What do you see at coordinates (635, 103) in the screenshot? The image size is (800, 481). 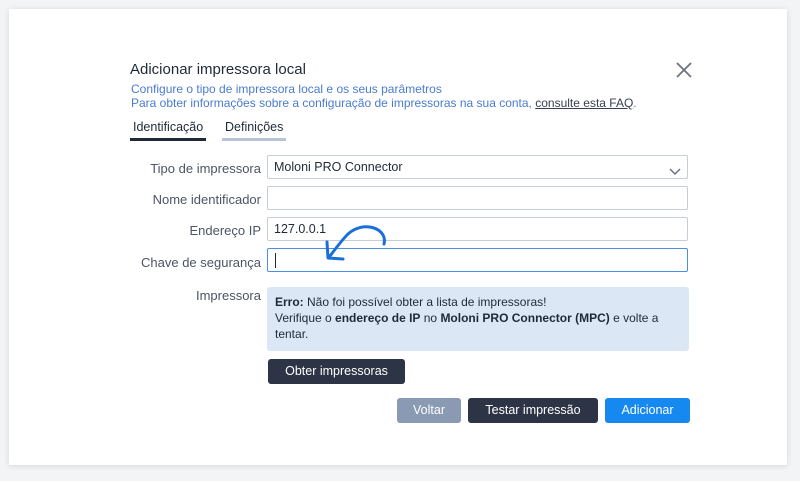 I see `subtitle-line-2-suffix: .` at bounding box center [635, 103].